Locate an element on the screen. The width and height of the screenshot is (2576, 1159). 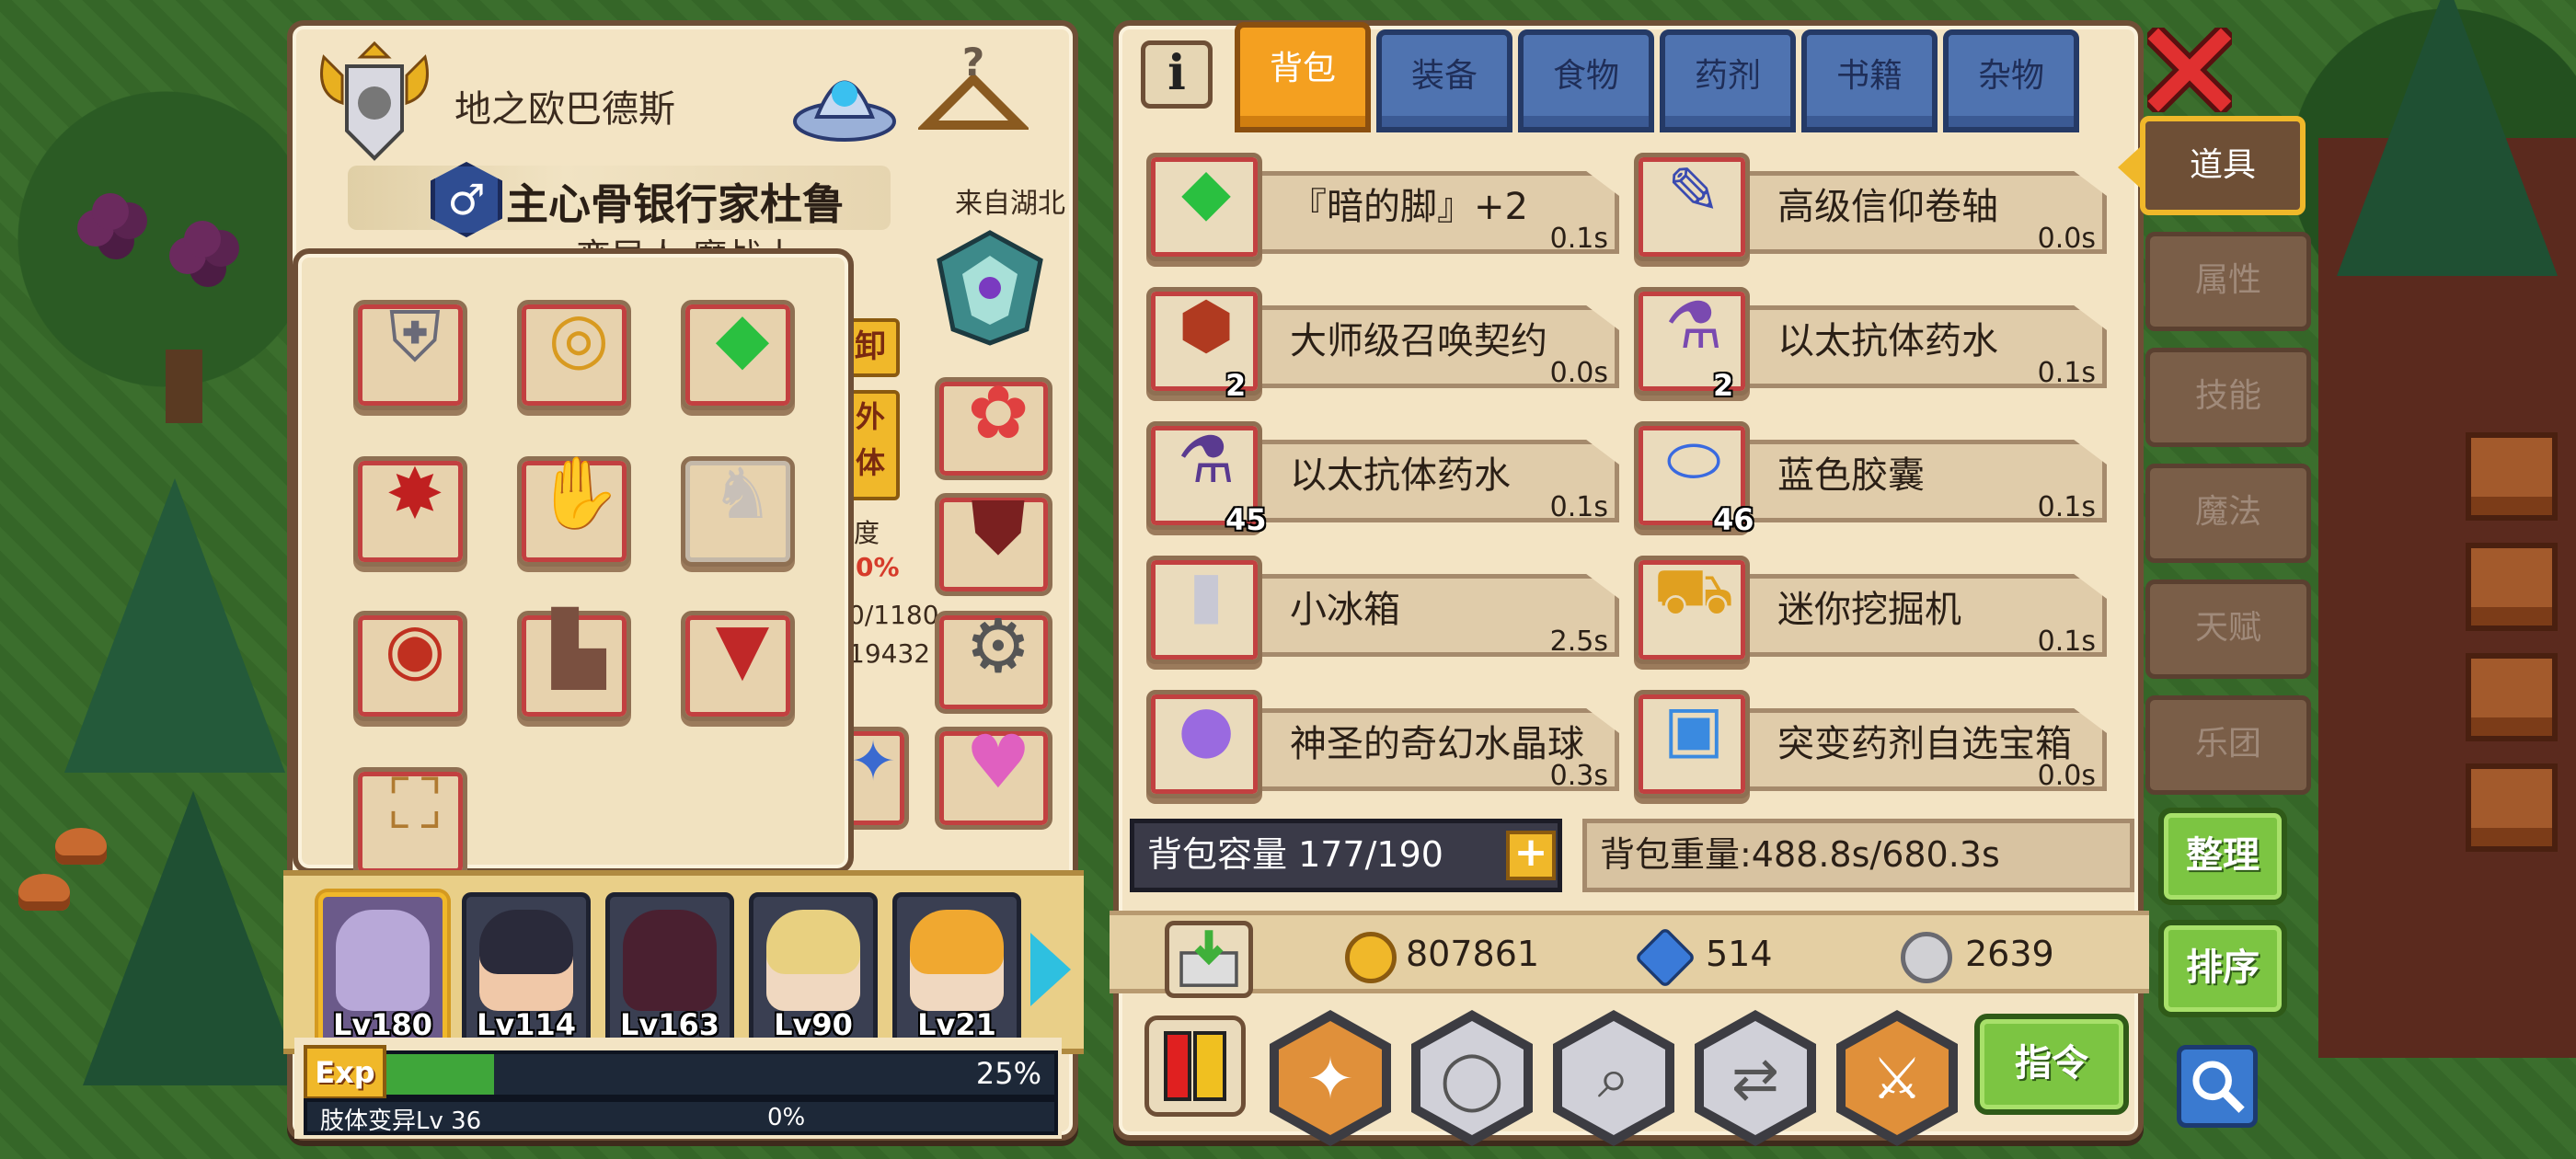
equip-slot-belt: ◉ is located at coordinates (410, 664).